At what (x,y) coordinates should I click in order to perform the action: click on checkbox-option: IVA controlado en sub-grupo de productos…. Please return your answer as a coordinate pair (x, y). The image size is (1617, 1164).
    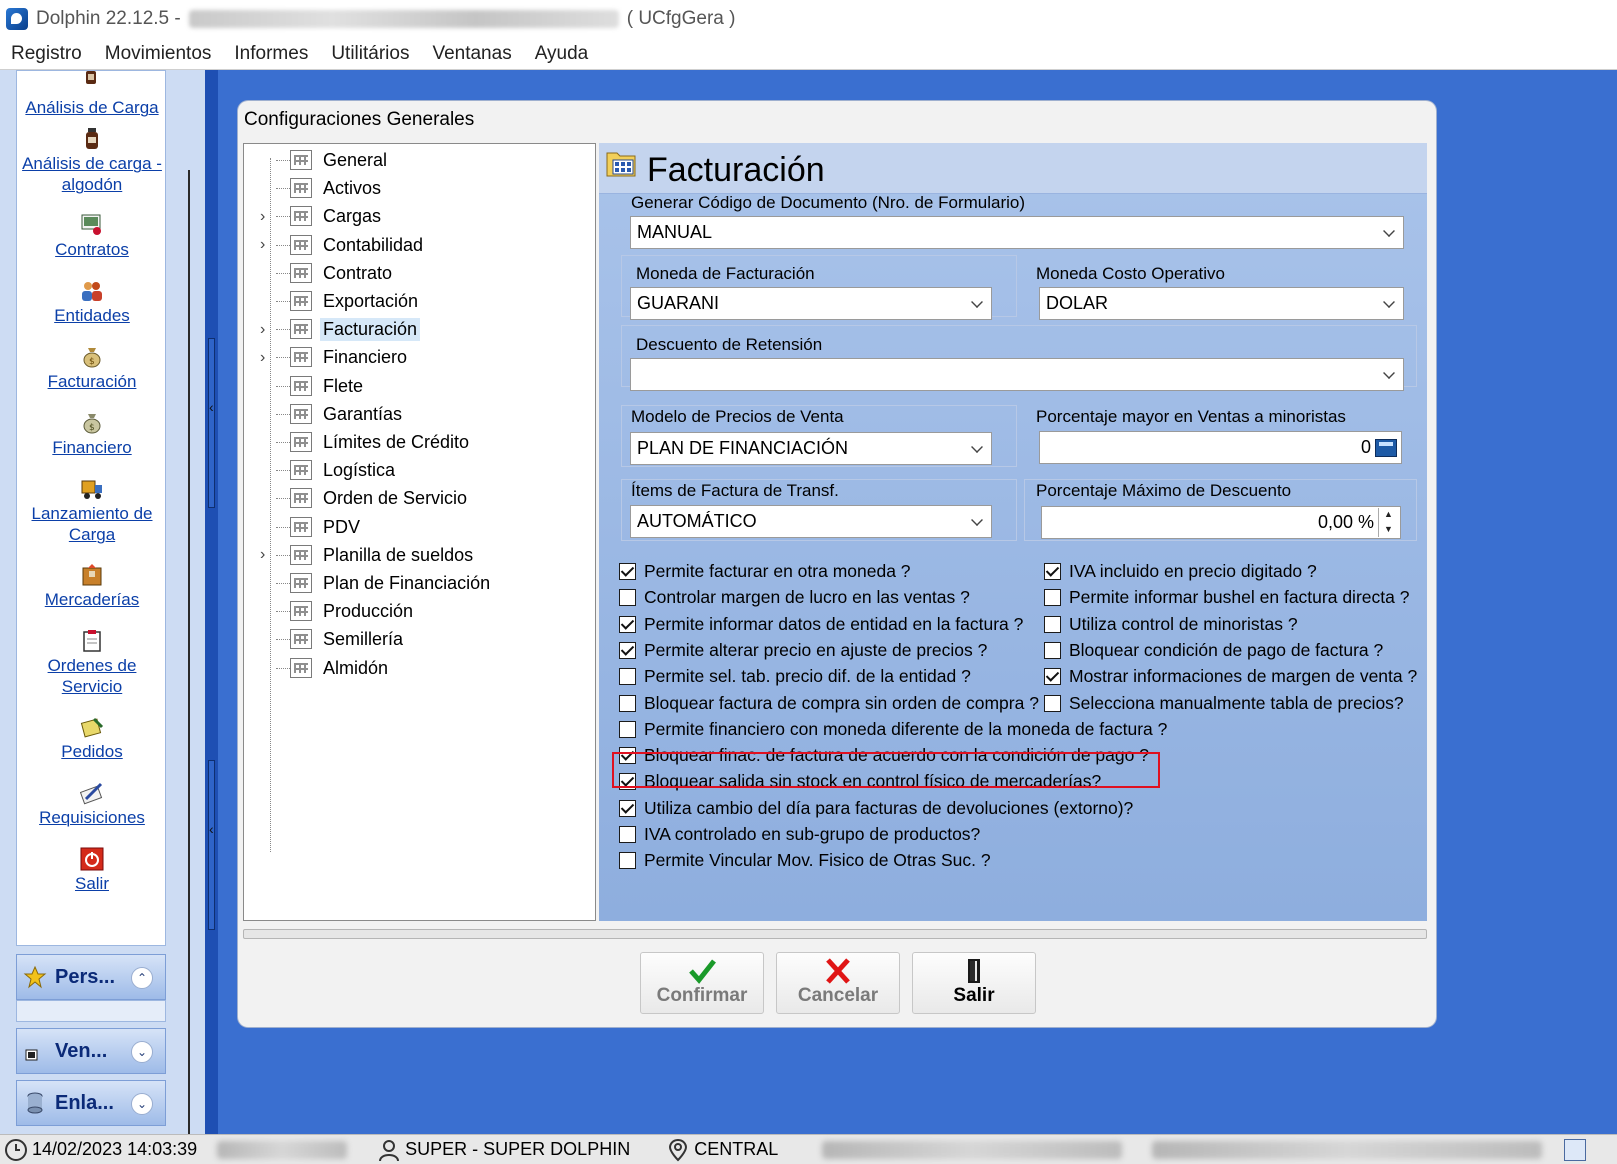
    Looking at the image, I should click on (799, 834).